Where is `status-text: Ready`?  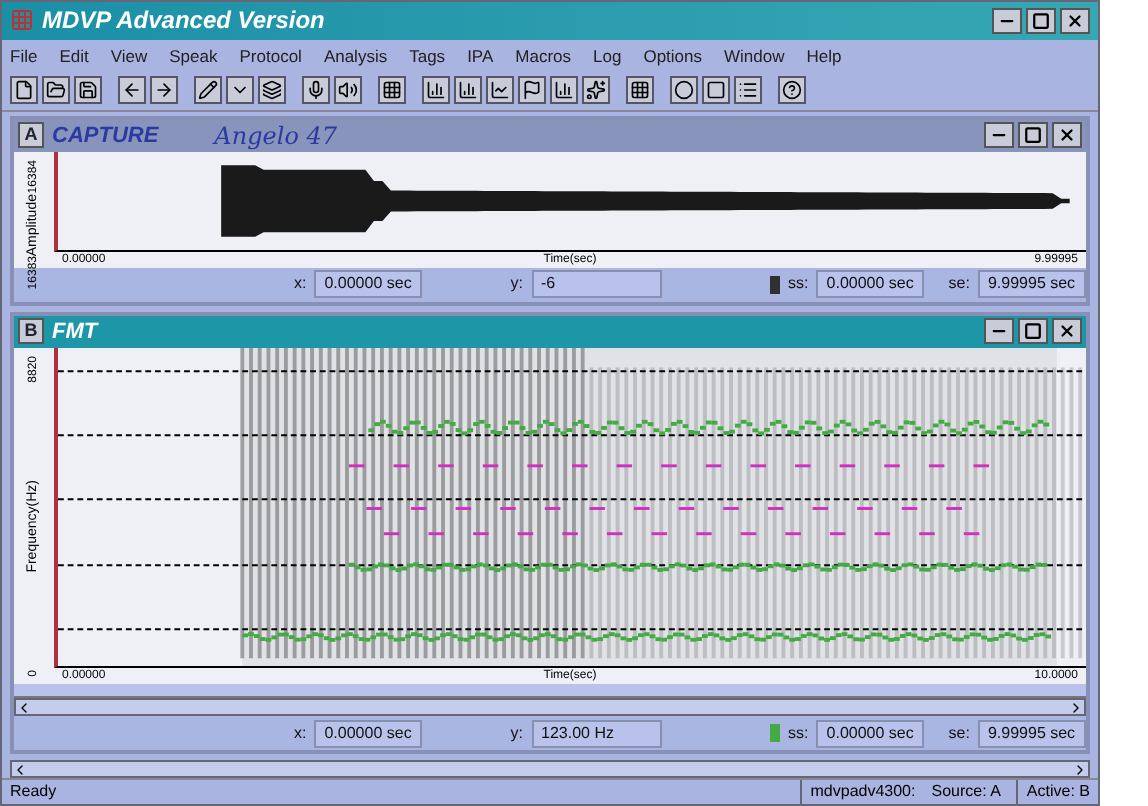
status-text: Ready is located at coordinates (33, 792).